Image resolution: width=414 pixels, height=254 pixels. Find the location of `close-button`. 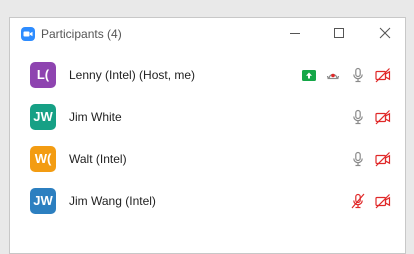

close-button is located at coordinates (385, 33).